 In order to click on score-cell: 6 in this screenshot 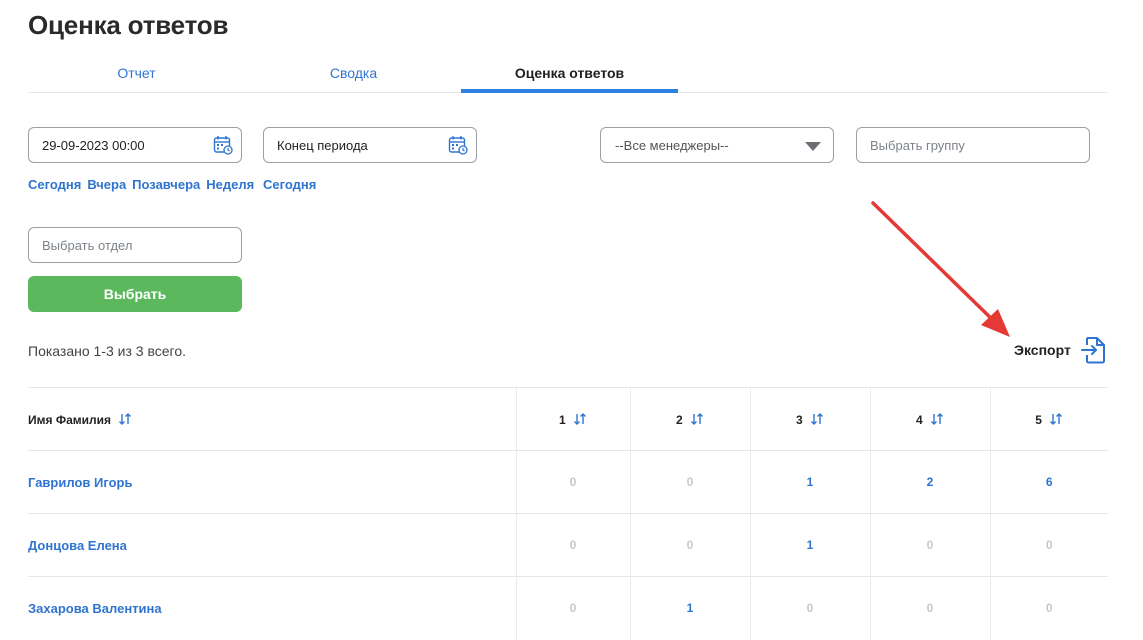, I will do `click(1048, 482)`.